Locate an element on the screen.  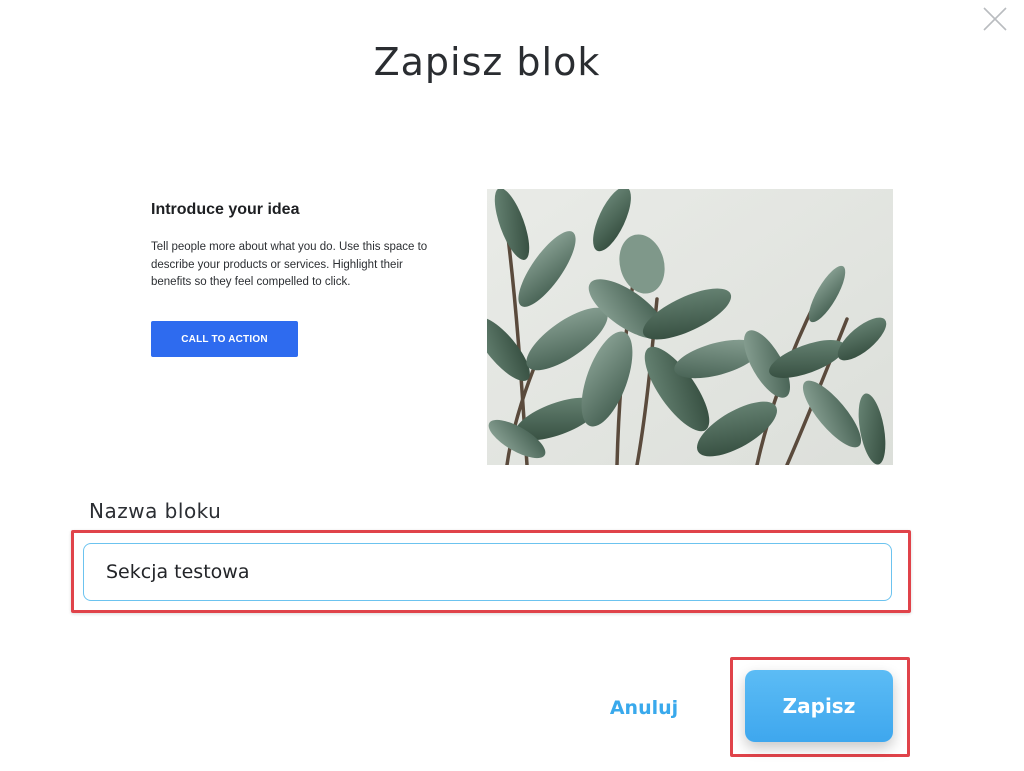
cancel-button: Anuluj is located at coordinates (644, 708).